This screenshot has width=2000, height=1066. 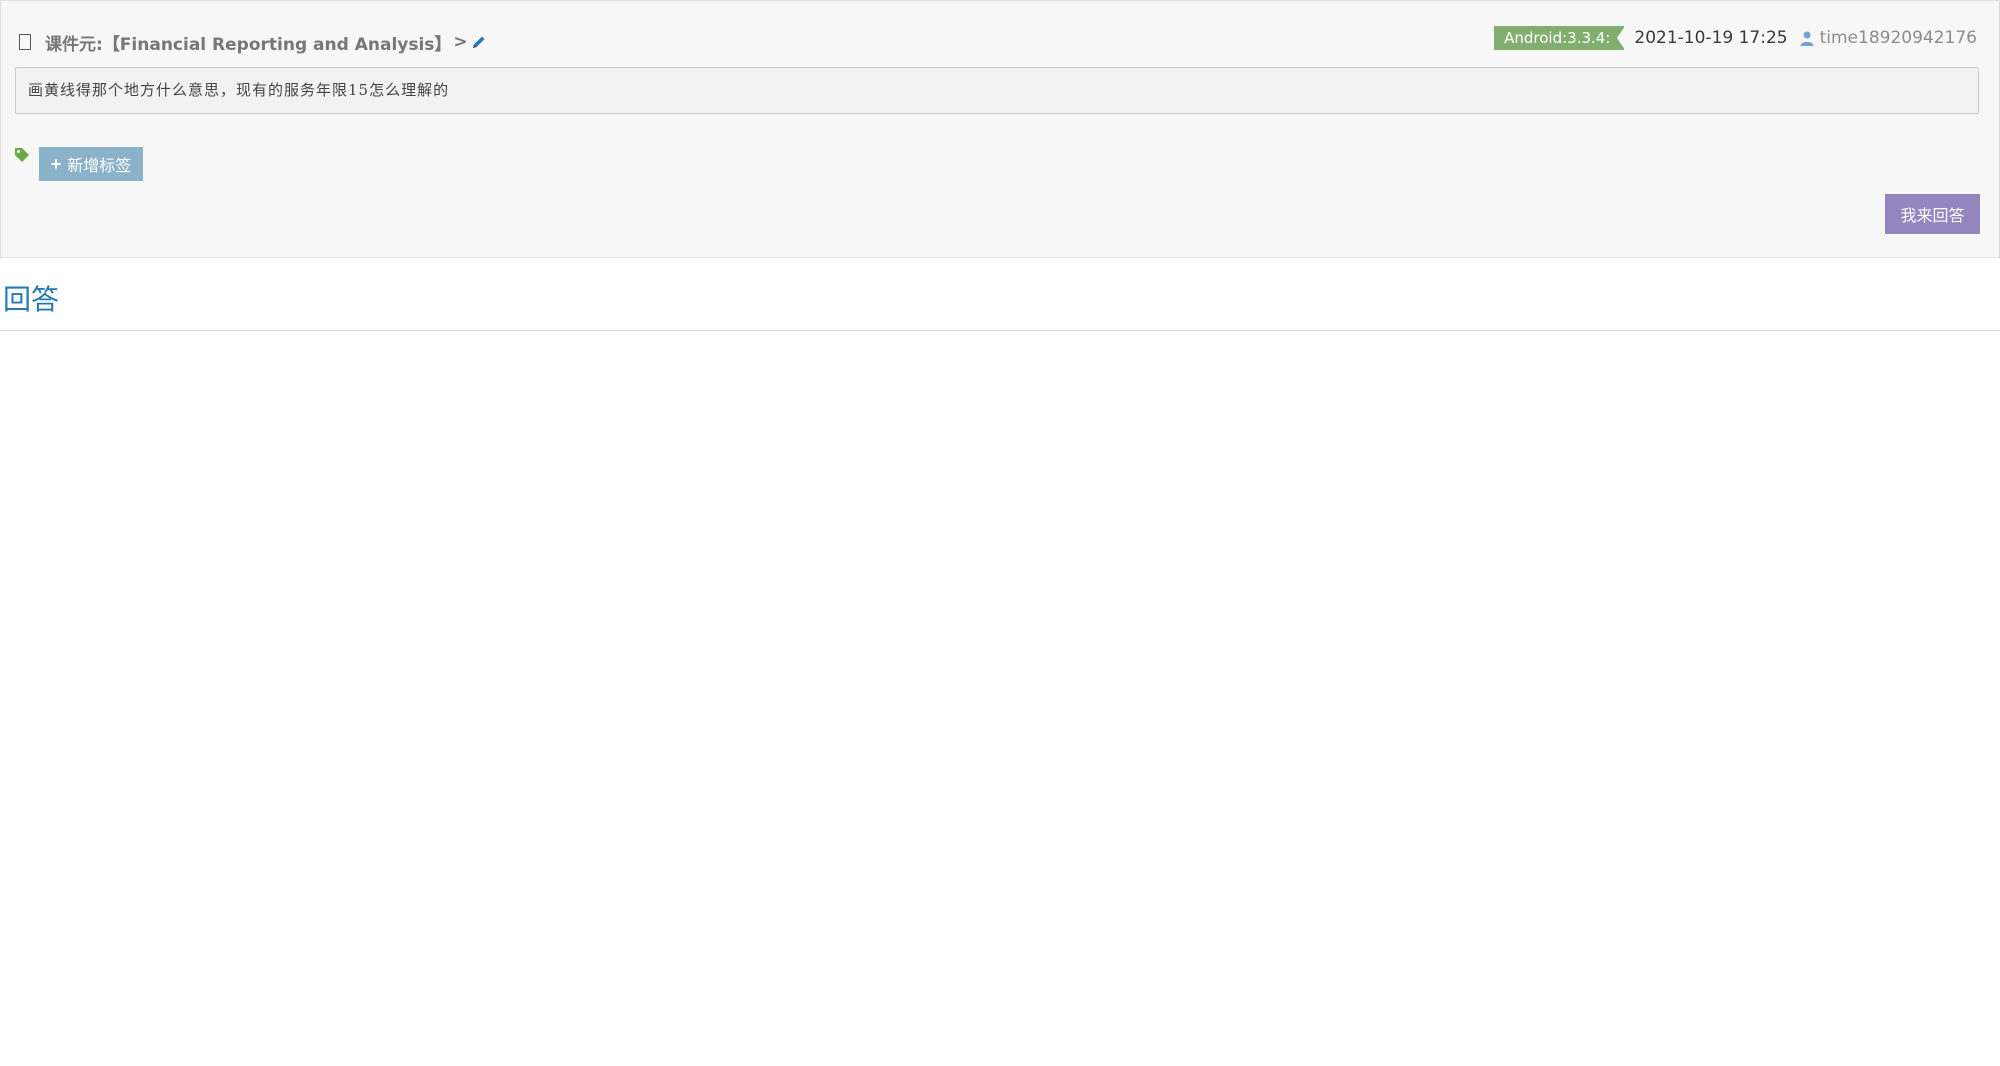 I want to click on bookmark-icon, so click(x=25, y=42).